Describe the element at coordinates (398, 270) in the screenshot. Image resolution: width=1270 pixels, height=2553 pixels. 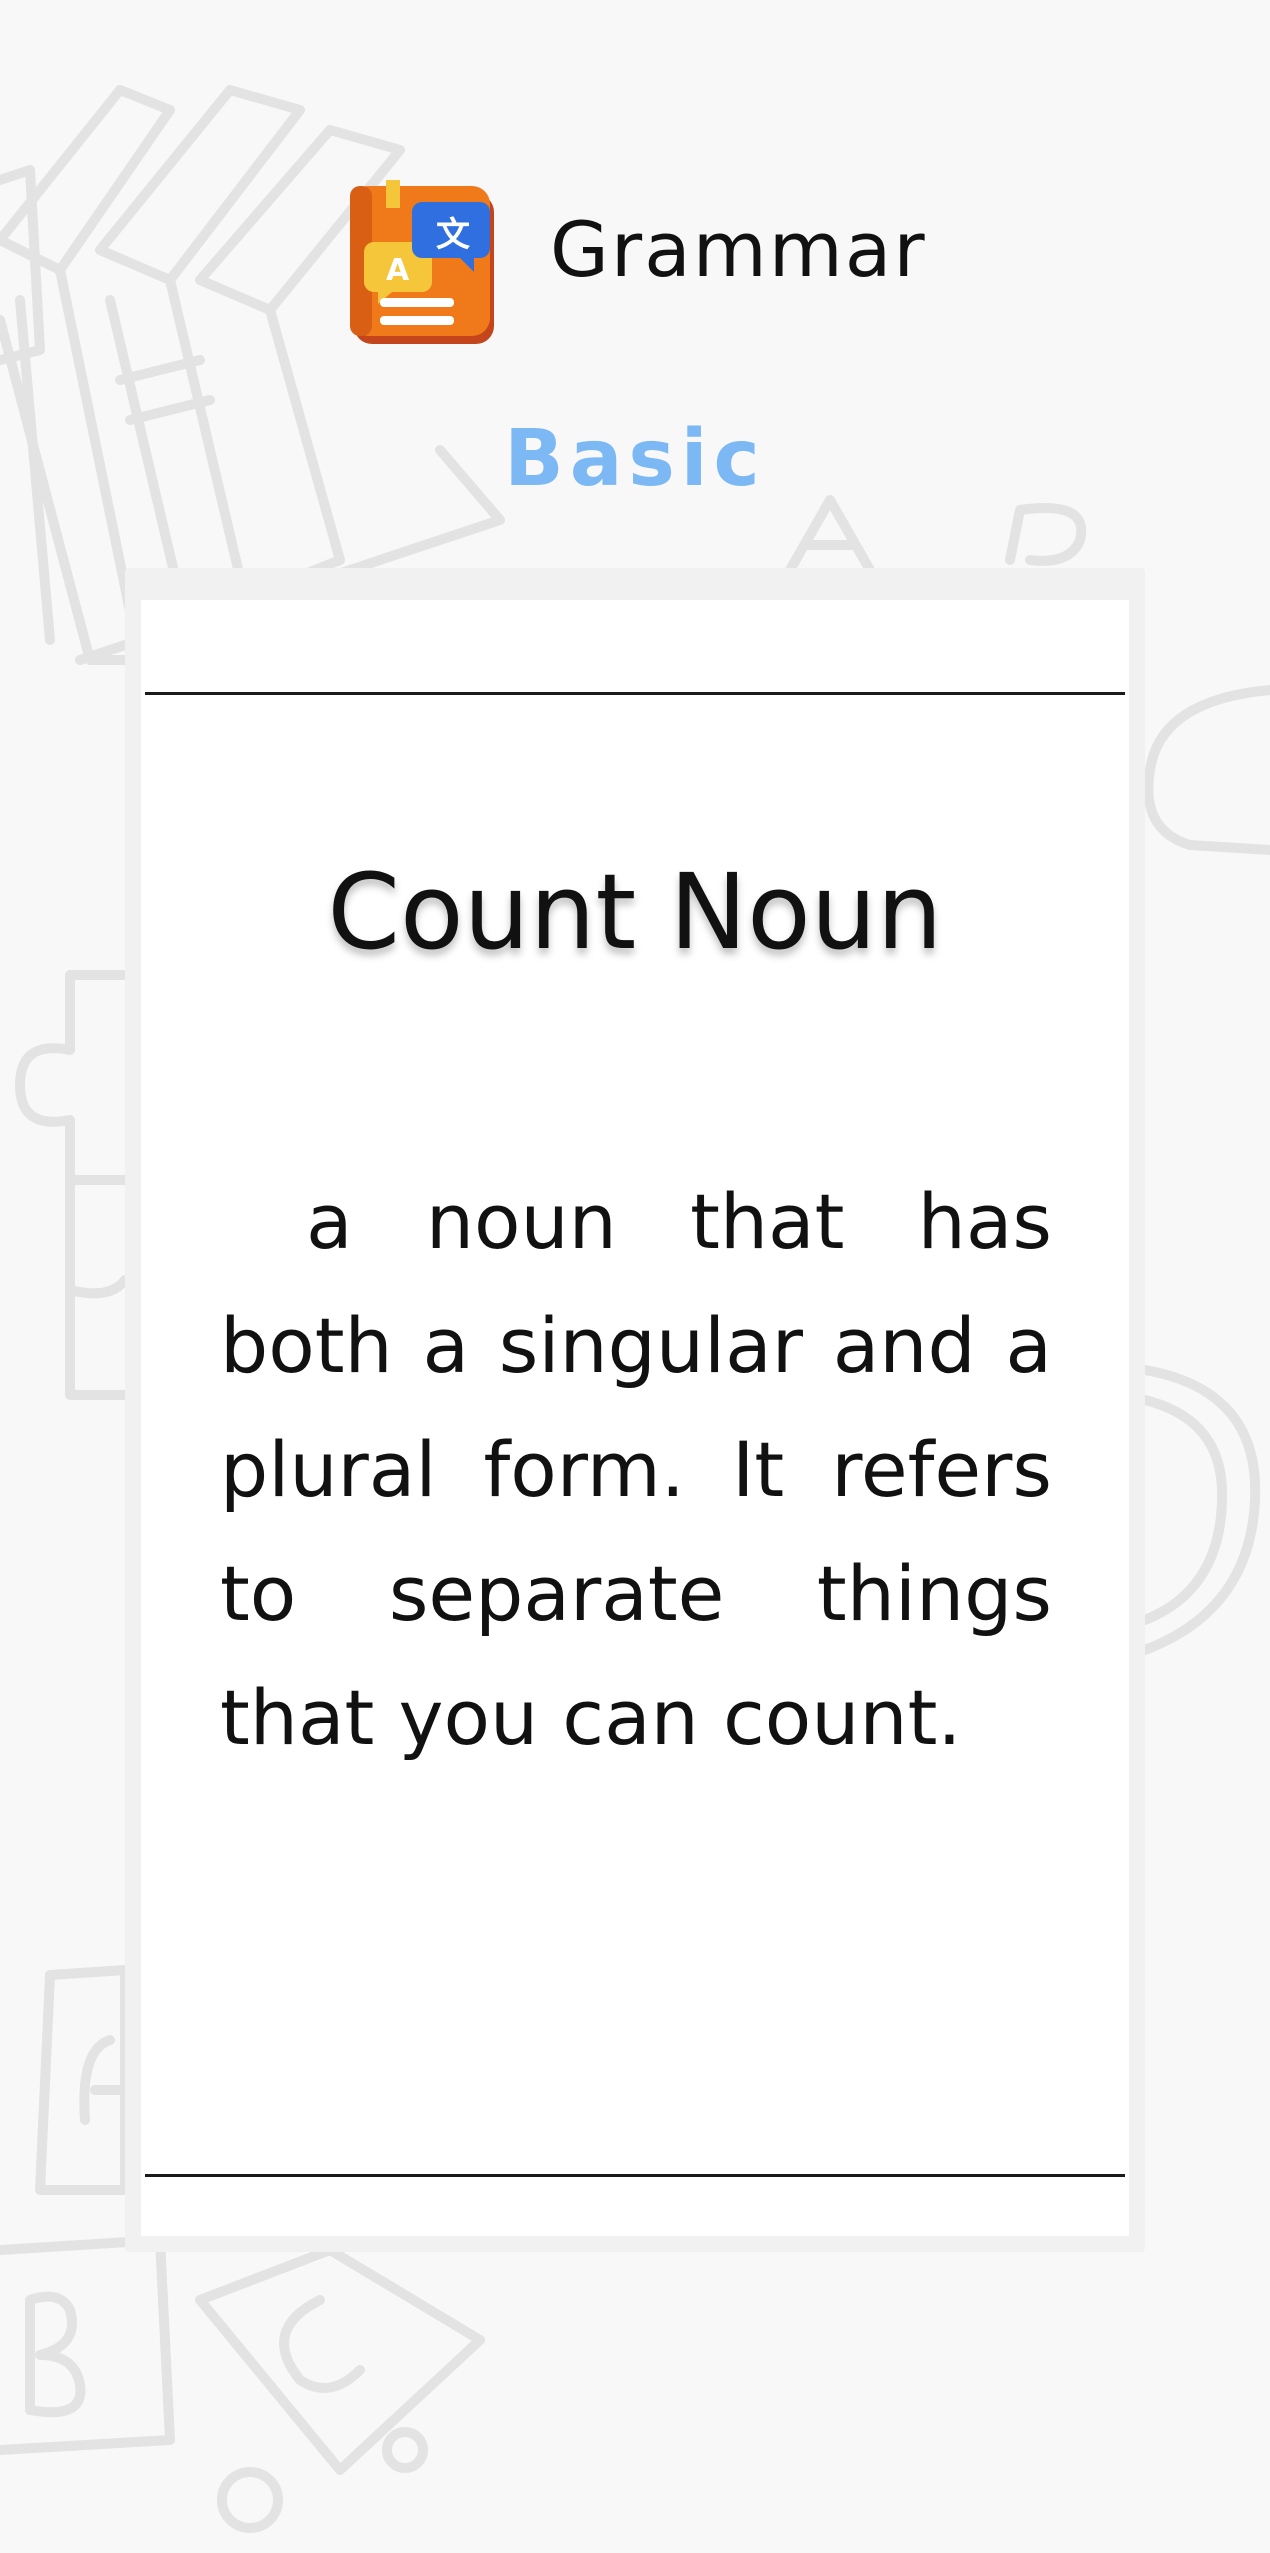
I see `svg-text: A` at that location.